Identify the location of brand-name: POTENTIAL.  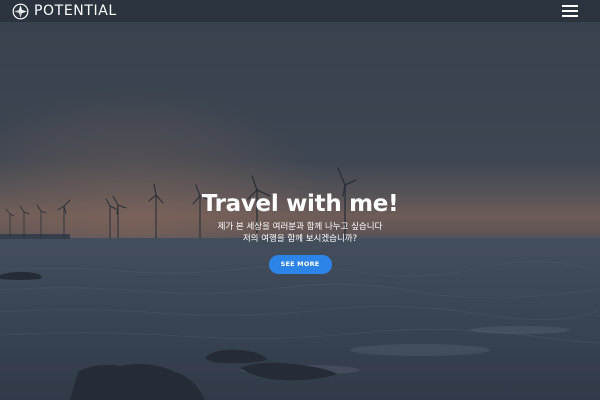
(75, 11).